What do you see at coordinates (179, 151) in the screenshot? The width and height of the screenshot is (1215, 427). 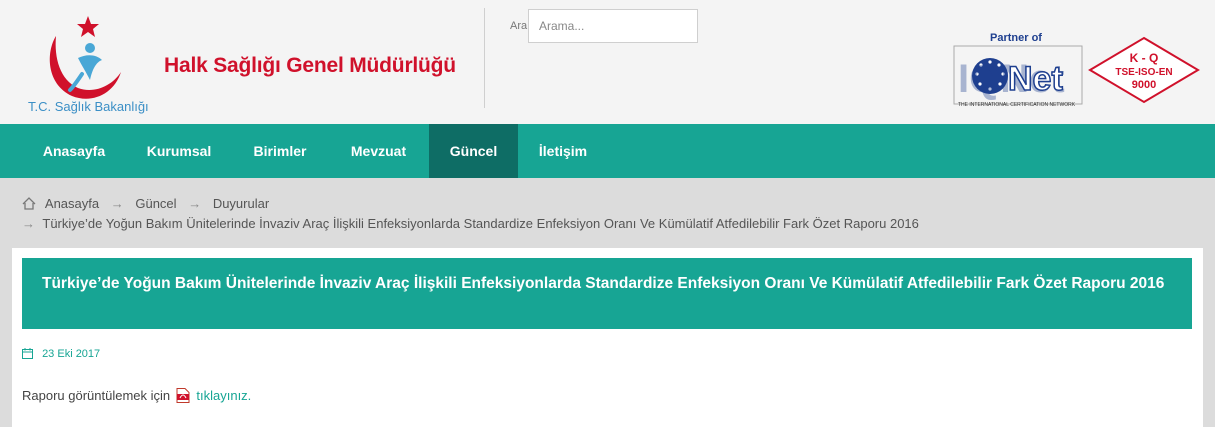 I see `nav-item-kurumsal: Kurumsal` at bounding box center [179, 151].